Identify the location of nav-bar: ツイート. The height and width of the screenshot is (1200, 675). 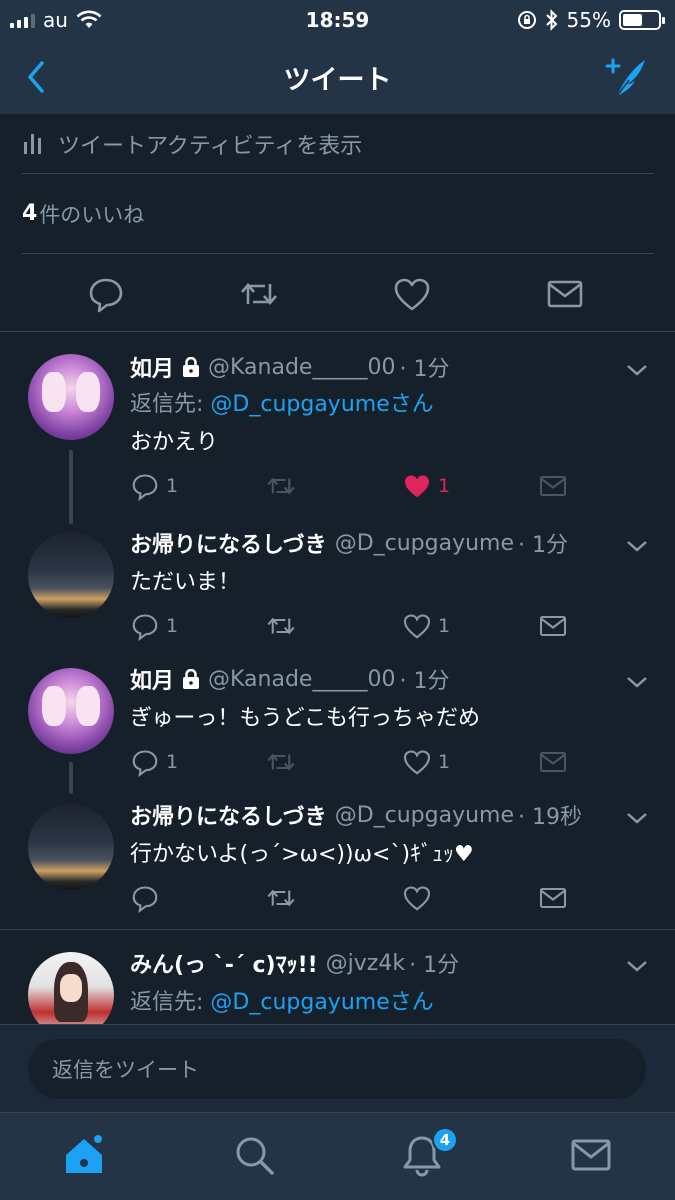
(337, 77).